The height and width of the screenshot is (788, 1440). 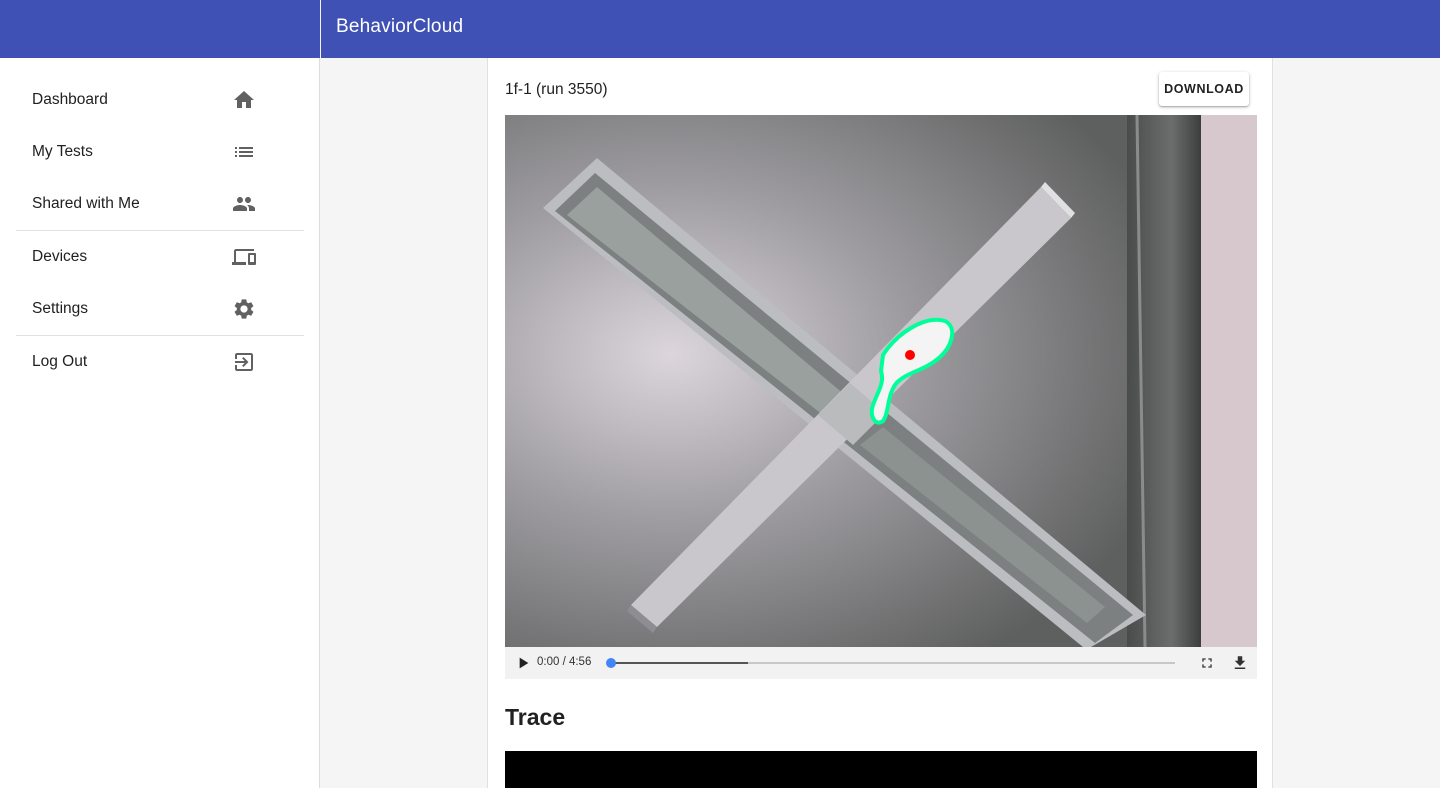 What do you see at coordinates (160, 152) in the screenshot?
I see `sidebar-item-my-tests: My Tests` at bounding box center [160, 152].